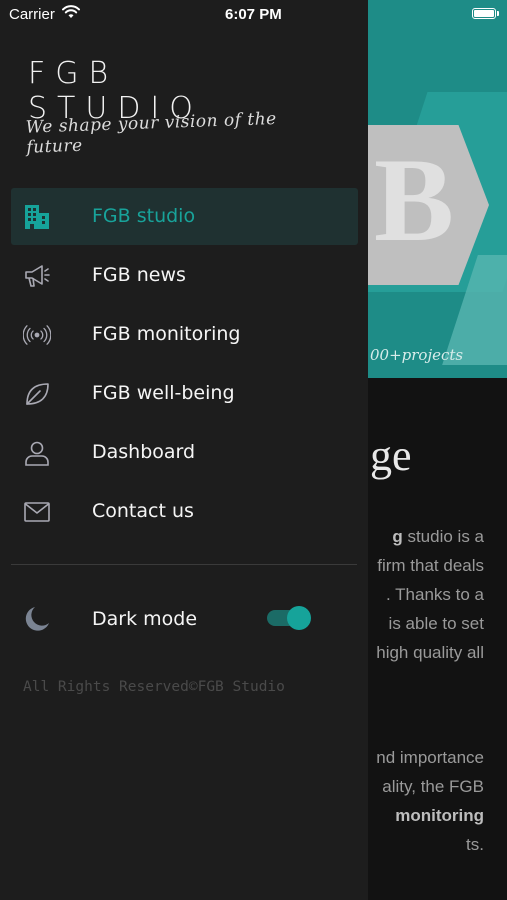 This screenshot has height=900, width=507. Describe the element at coordinates (397, 536) in the screenshot. I see `paragraph-bold-text: g` at that location.